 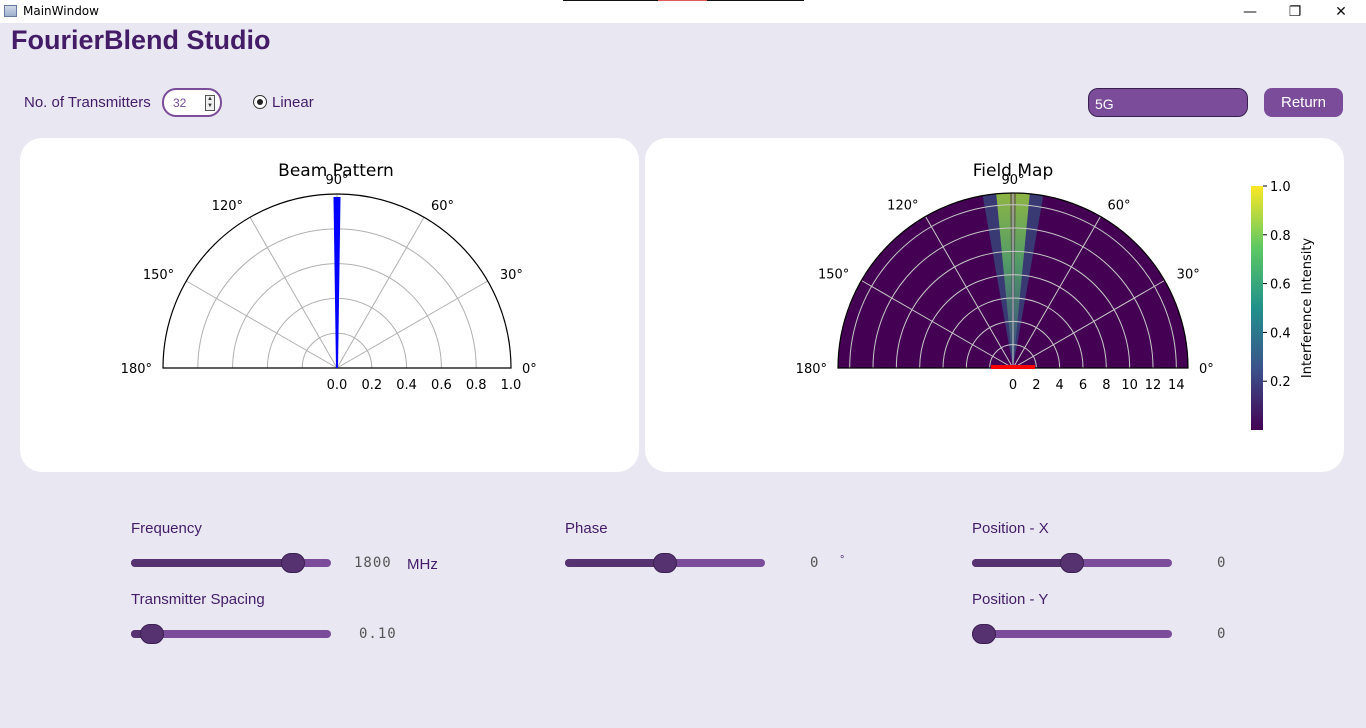 I want to click on window-title: MainWindow, so click(x=61, y=11).